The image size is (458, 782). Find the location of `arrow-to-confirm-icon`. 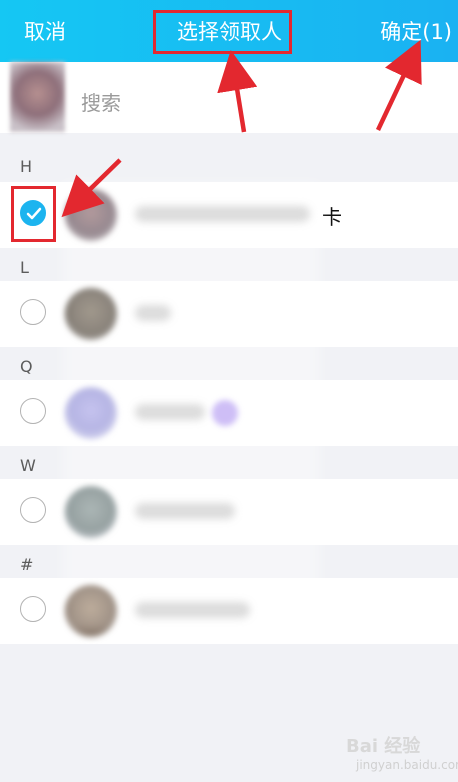

arrow-to-confirm-icon is located at coordinates (398, 85).